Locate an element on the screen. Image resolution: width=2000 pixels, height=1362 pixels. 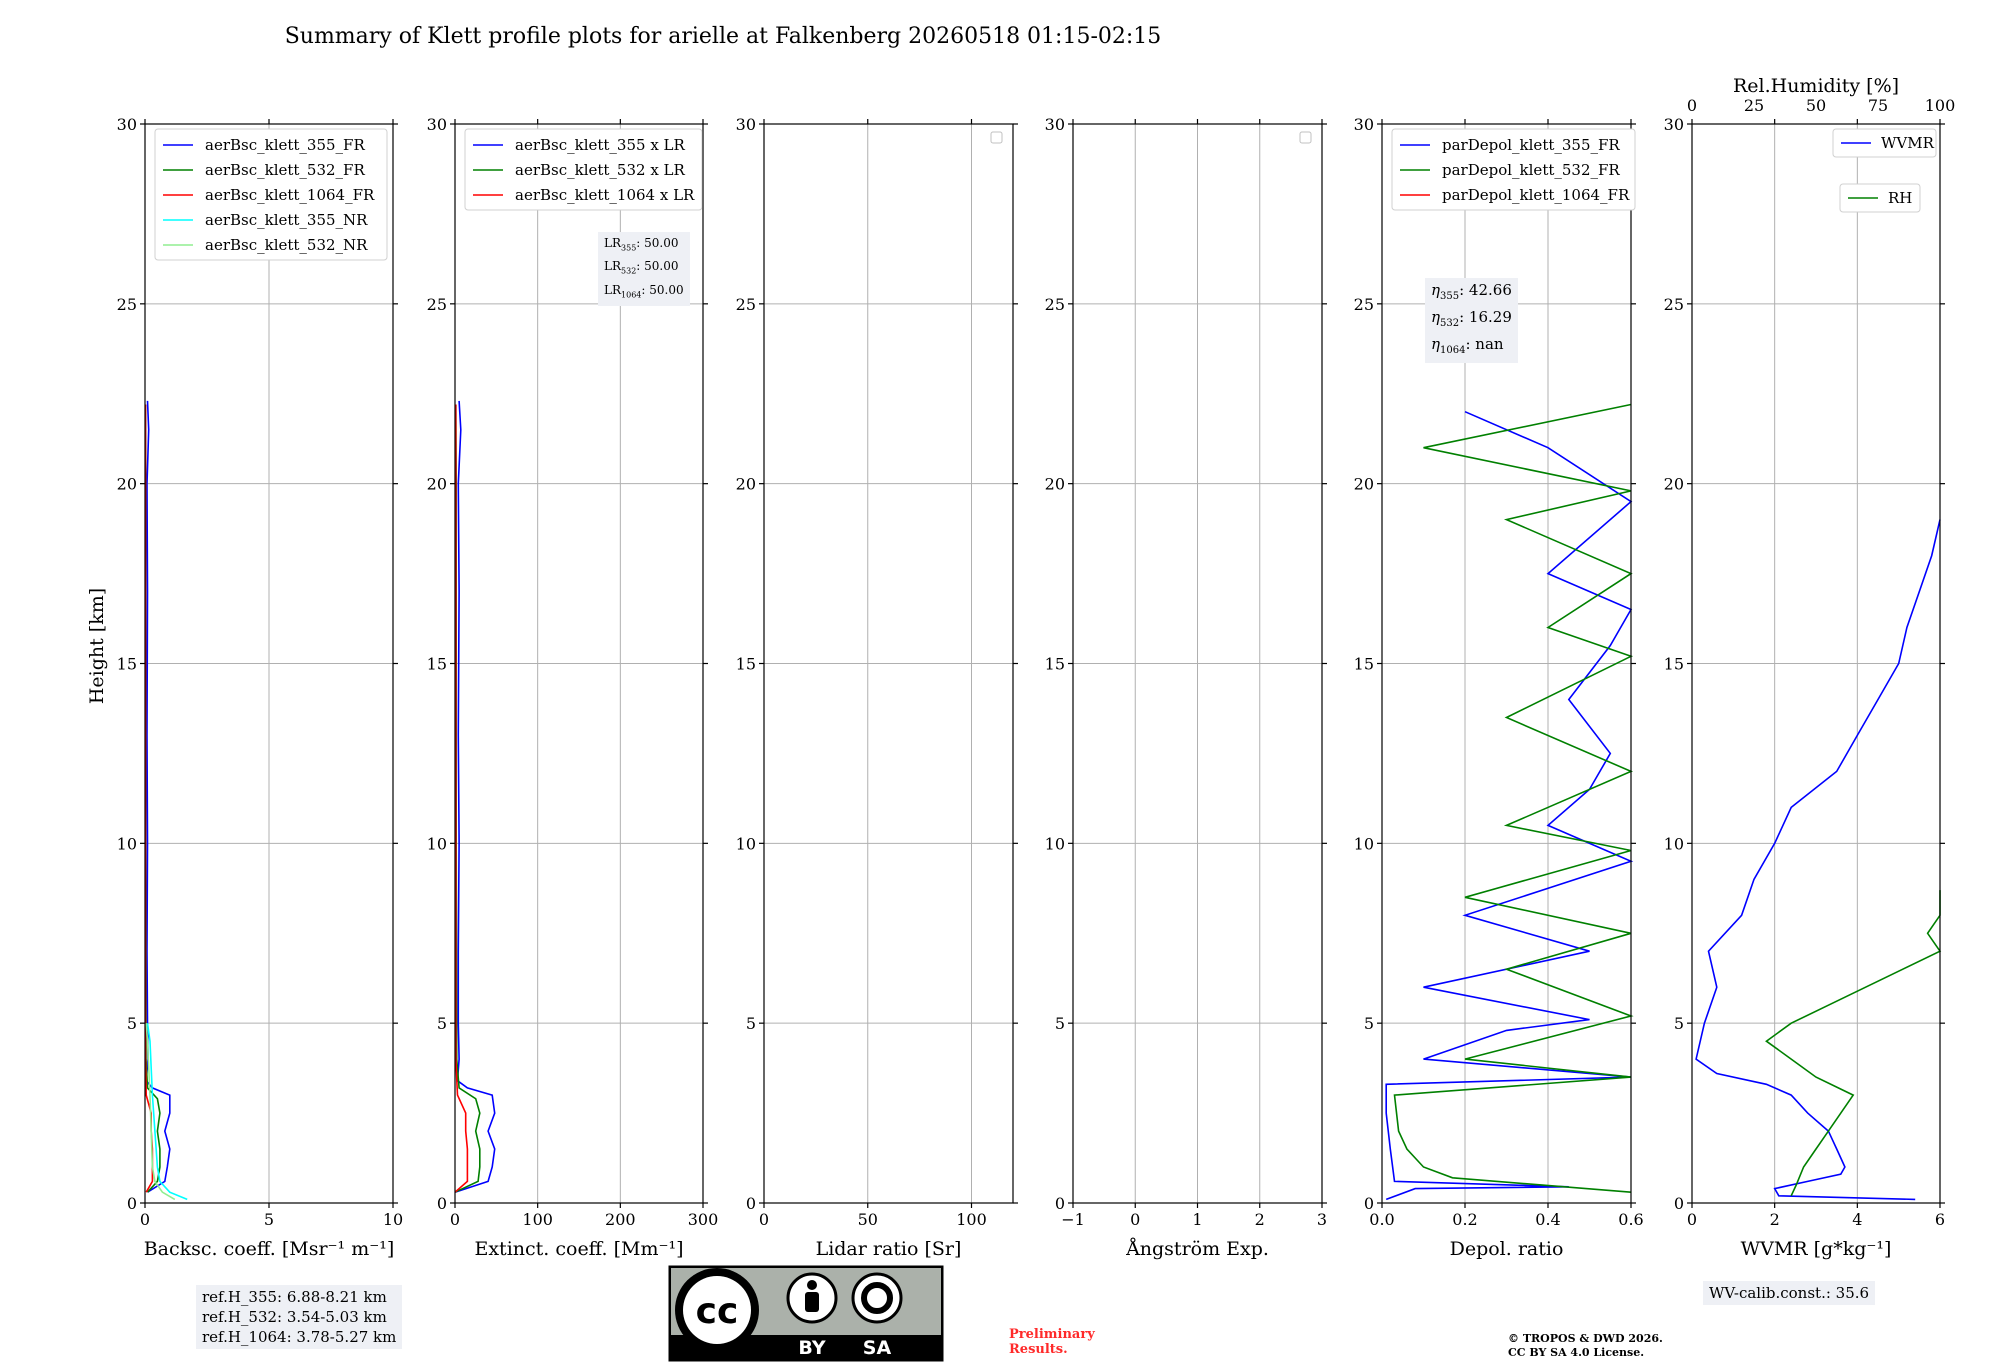
by-icon-head is located at coordinates (812, 1285).